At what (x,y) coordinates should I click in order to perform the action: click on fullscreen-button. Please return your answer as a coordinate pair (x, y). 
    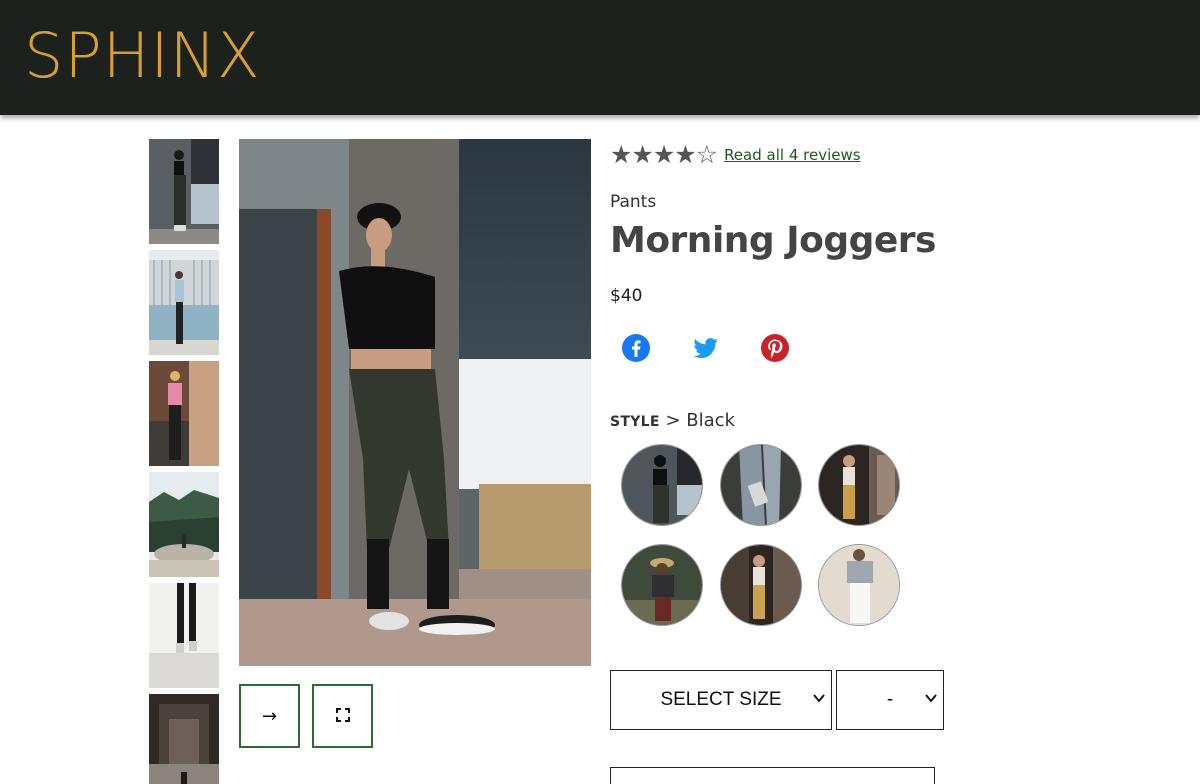
    Looking at the image, I should click on (342, 716).